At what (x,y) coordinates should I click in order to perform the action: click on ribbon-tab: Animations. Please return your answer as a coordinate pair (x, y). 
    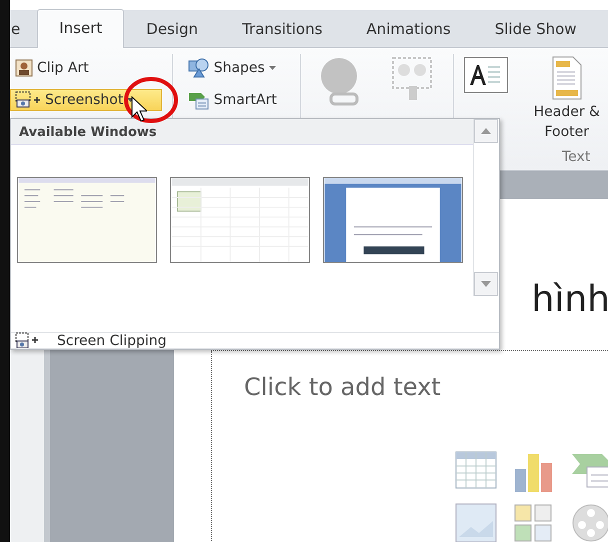
    Looking at the image, I should click on (408, 28).